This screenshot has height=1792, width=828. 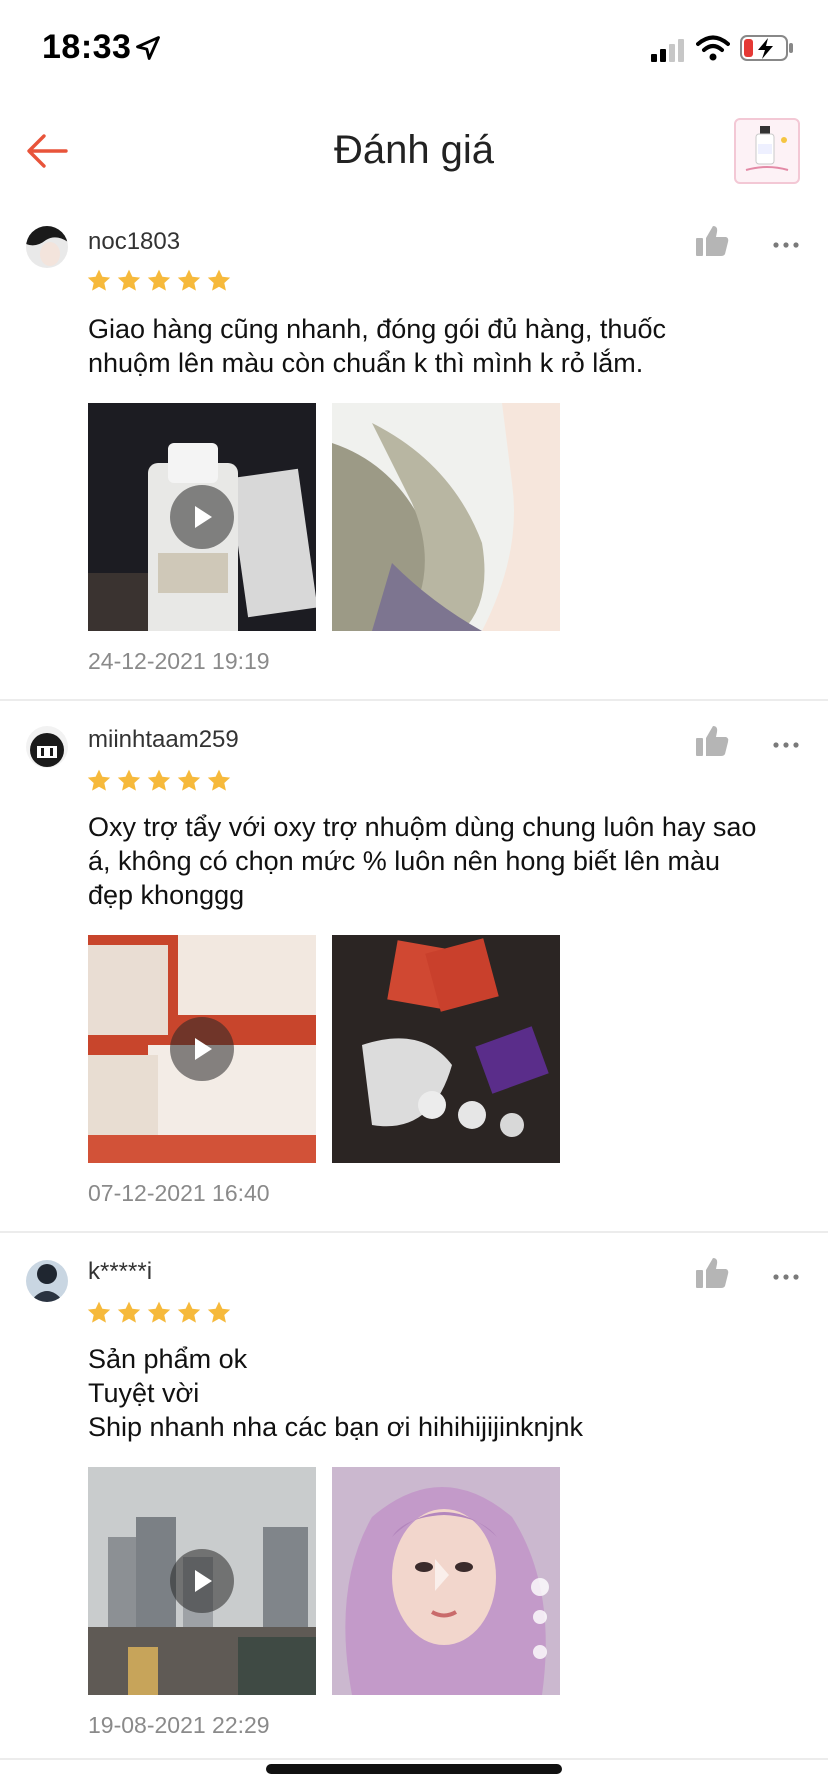 I want to click on review-date: 07-12-2021 16:40, so click(x=179, y=1193).